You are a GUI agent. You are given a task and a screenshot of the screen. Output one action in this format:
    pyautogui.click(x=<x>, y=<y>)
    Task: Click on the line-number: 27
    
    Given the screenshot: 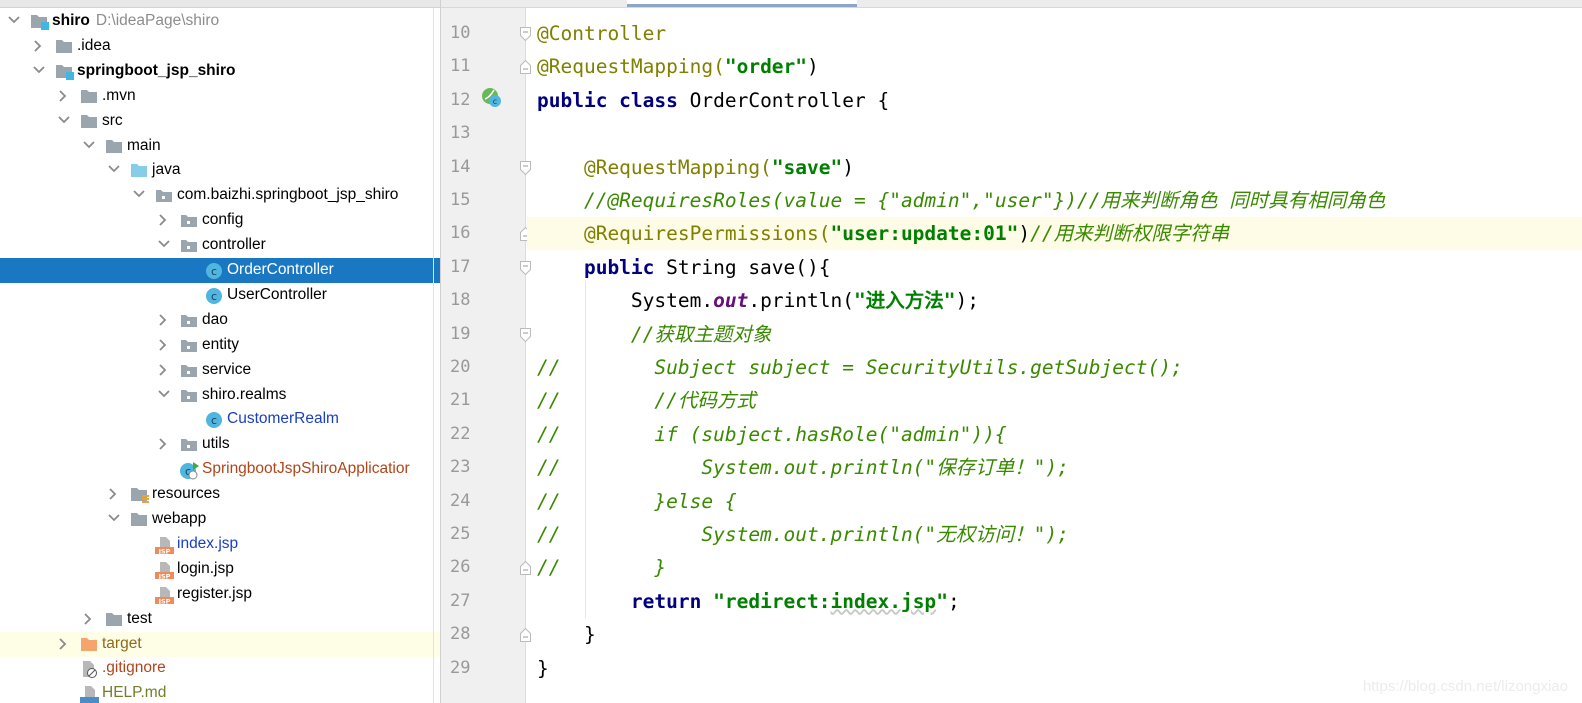 What is the action you would take?
    pyautogui.click(x=460, y=600)
    